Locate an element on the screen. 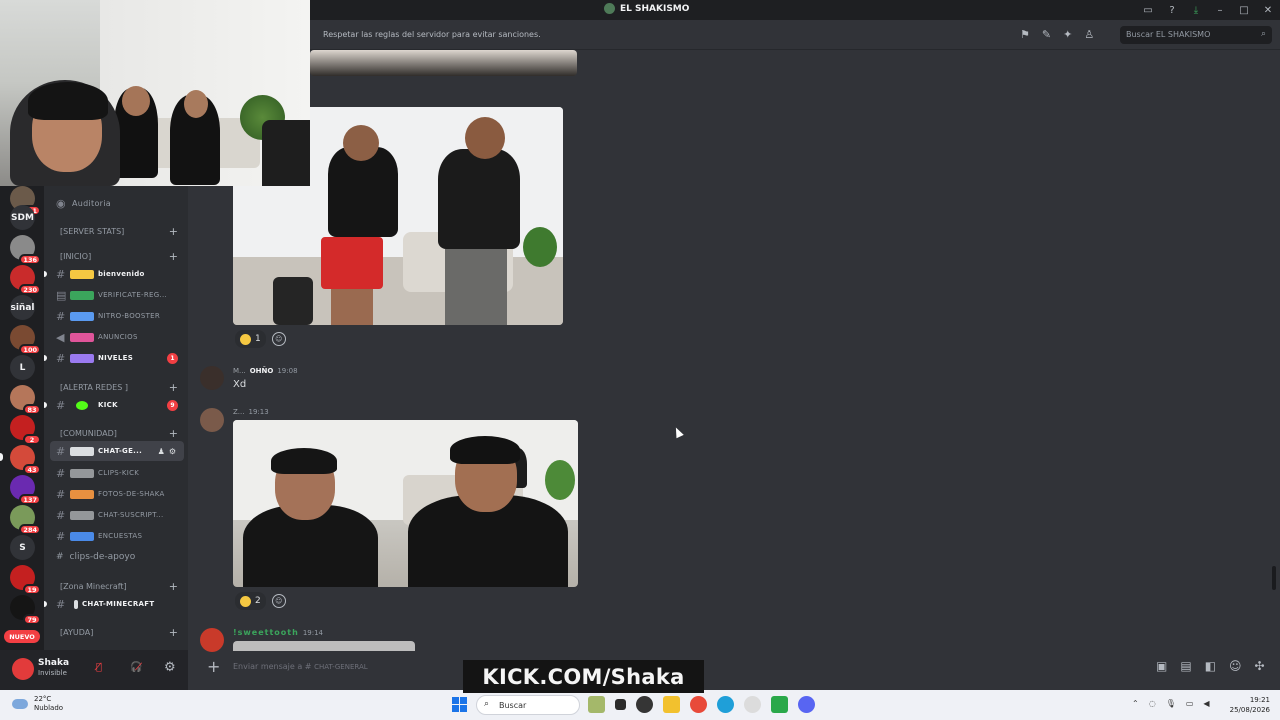  maximize-button: □ is located at coordinates (1244, 10).